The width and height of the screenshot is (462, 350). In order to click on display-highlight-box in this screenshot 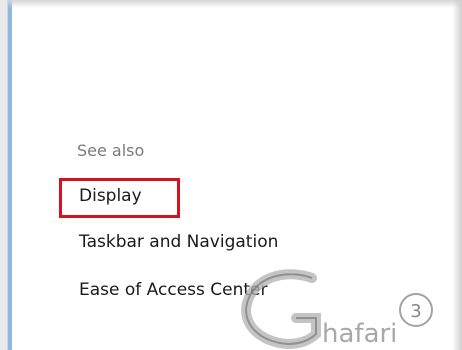, I will do `click(119, 198)`.